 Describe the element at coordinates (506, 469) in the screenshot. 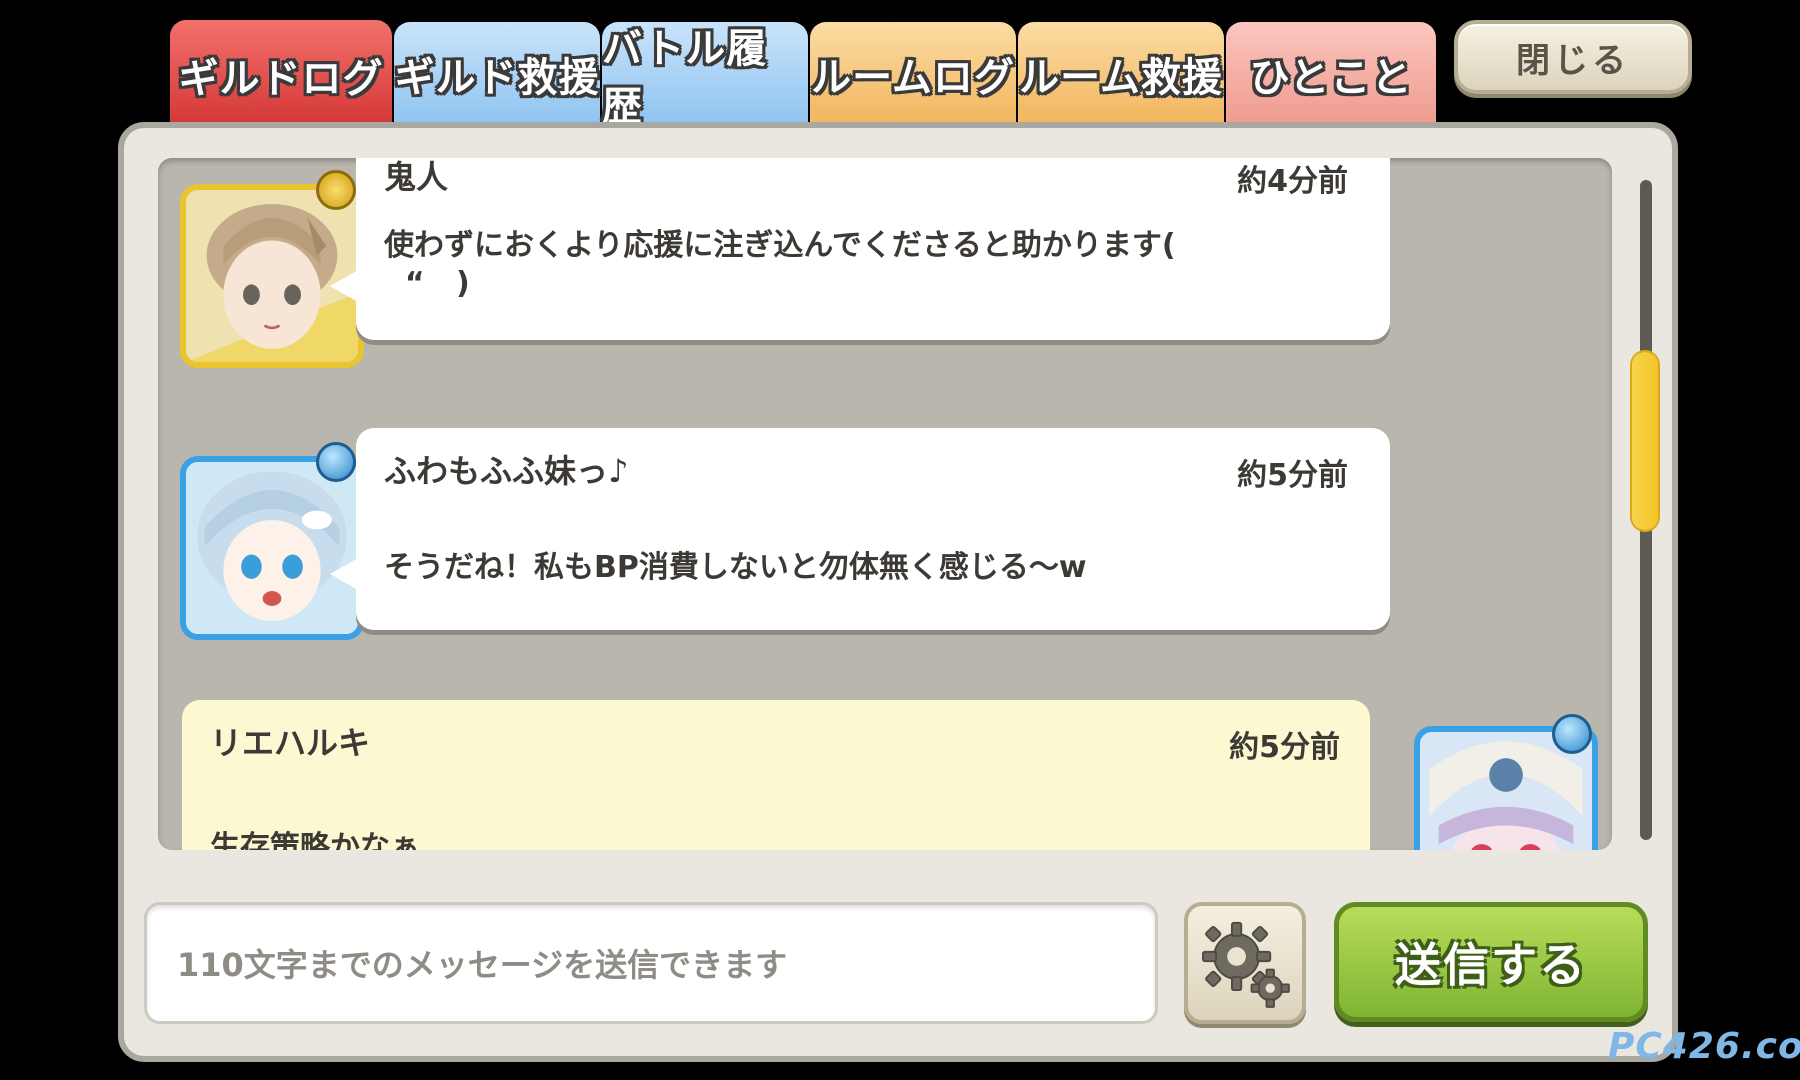

I see `sender-name: ふわもふふ妹っ♪` at that location.